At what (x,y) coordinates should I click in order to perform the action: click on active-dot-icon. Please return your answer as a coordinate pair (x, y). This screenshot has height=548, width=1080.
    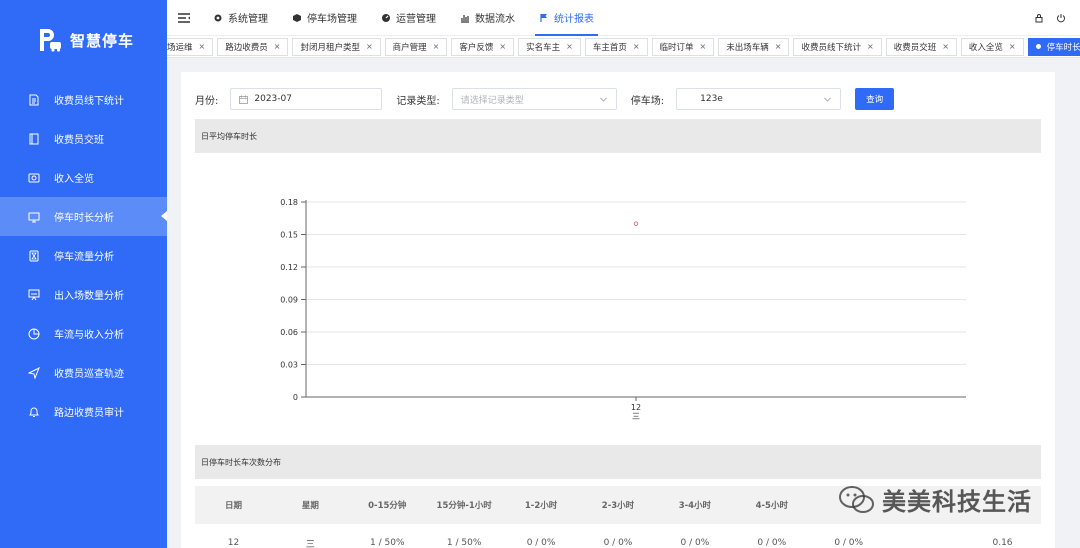
    Looking at the image, I should click on (1038, 46).